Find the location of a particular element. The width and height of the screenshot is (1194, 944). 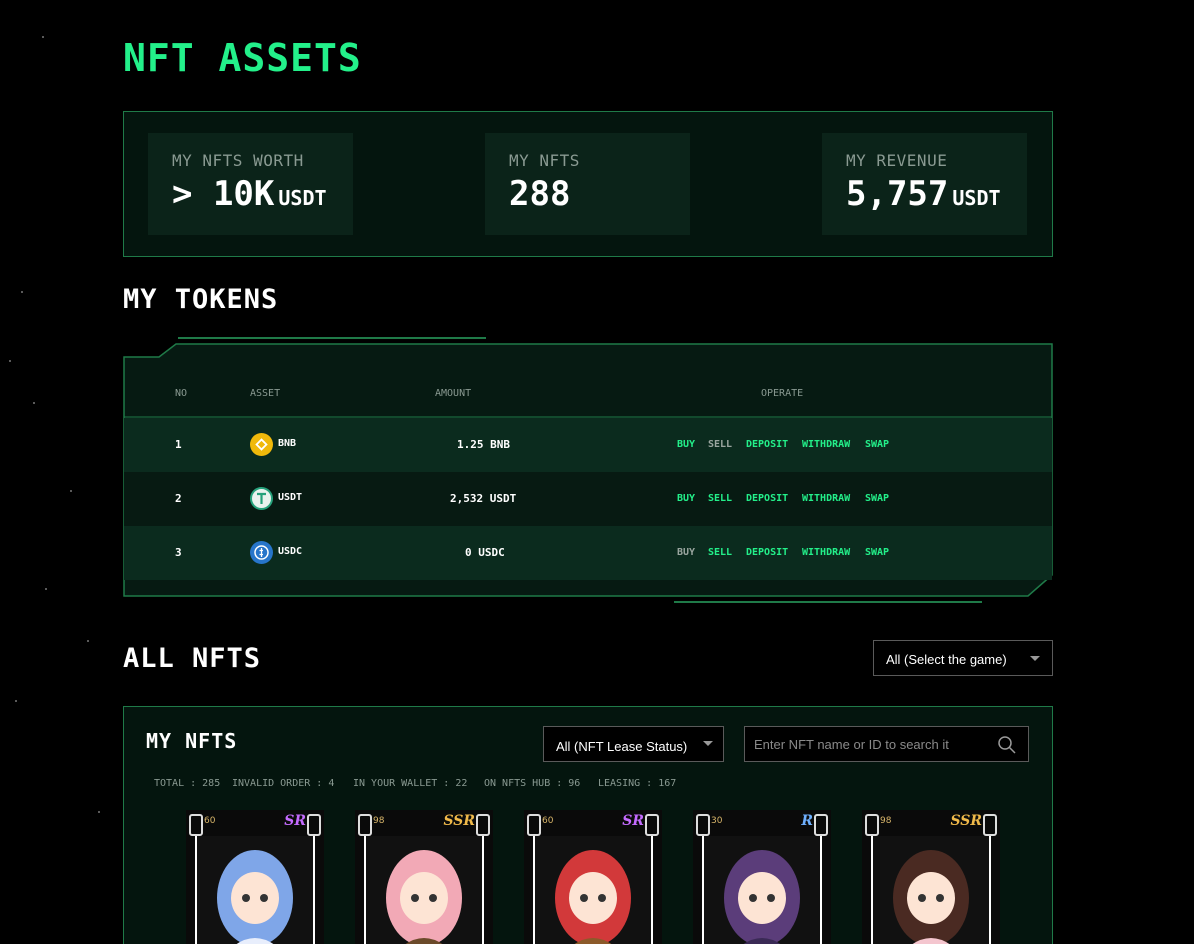

my-nfts-card: MY NFTS 288 is located at coordinates (587, 184).